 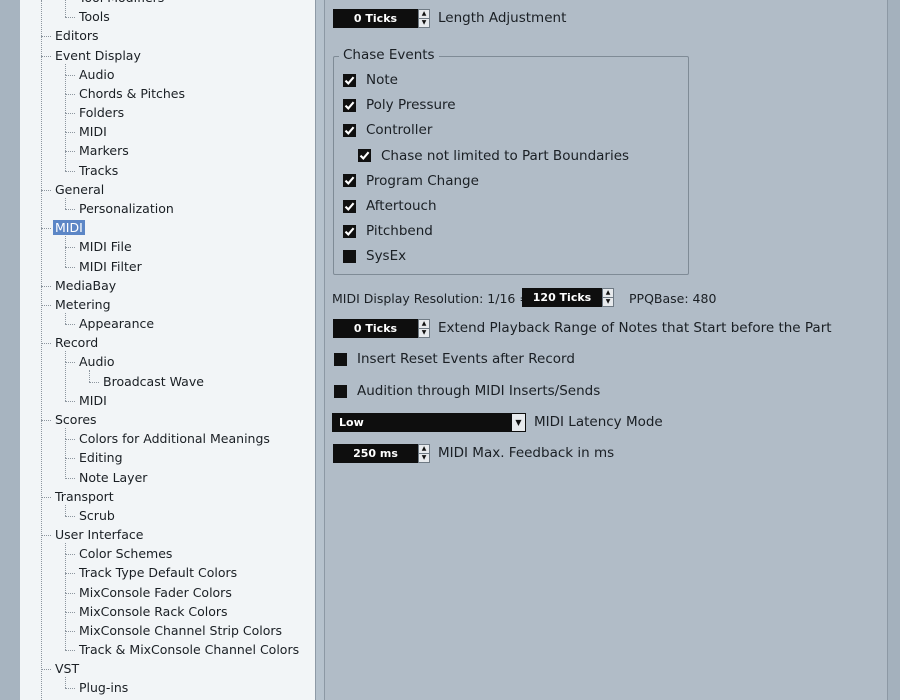 What do you see at coordinates (105, 247) in the screenshot?
I see `tree-item: MIDI File` at bounding box center [105, 247].